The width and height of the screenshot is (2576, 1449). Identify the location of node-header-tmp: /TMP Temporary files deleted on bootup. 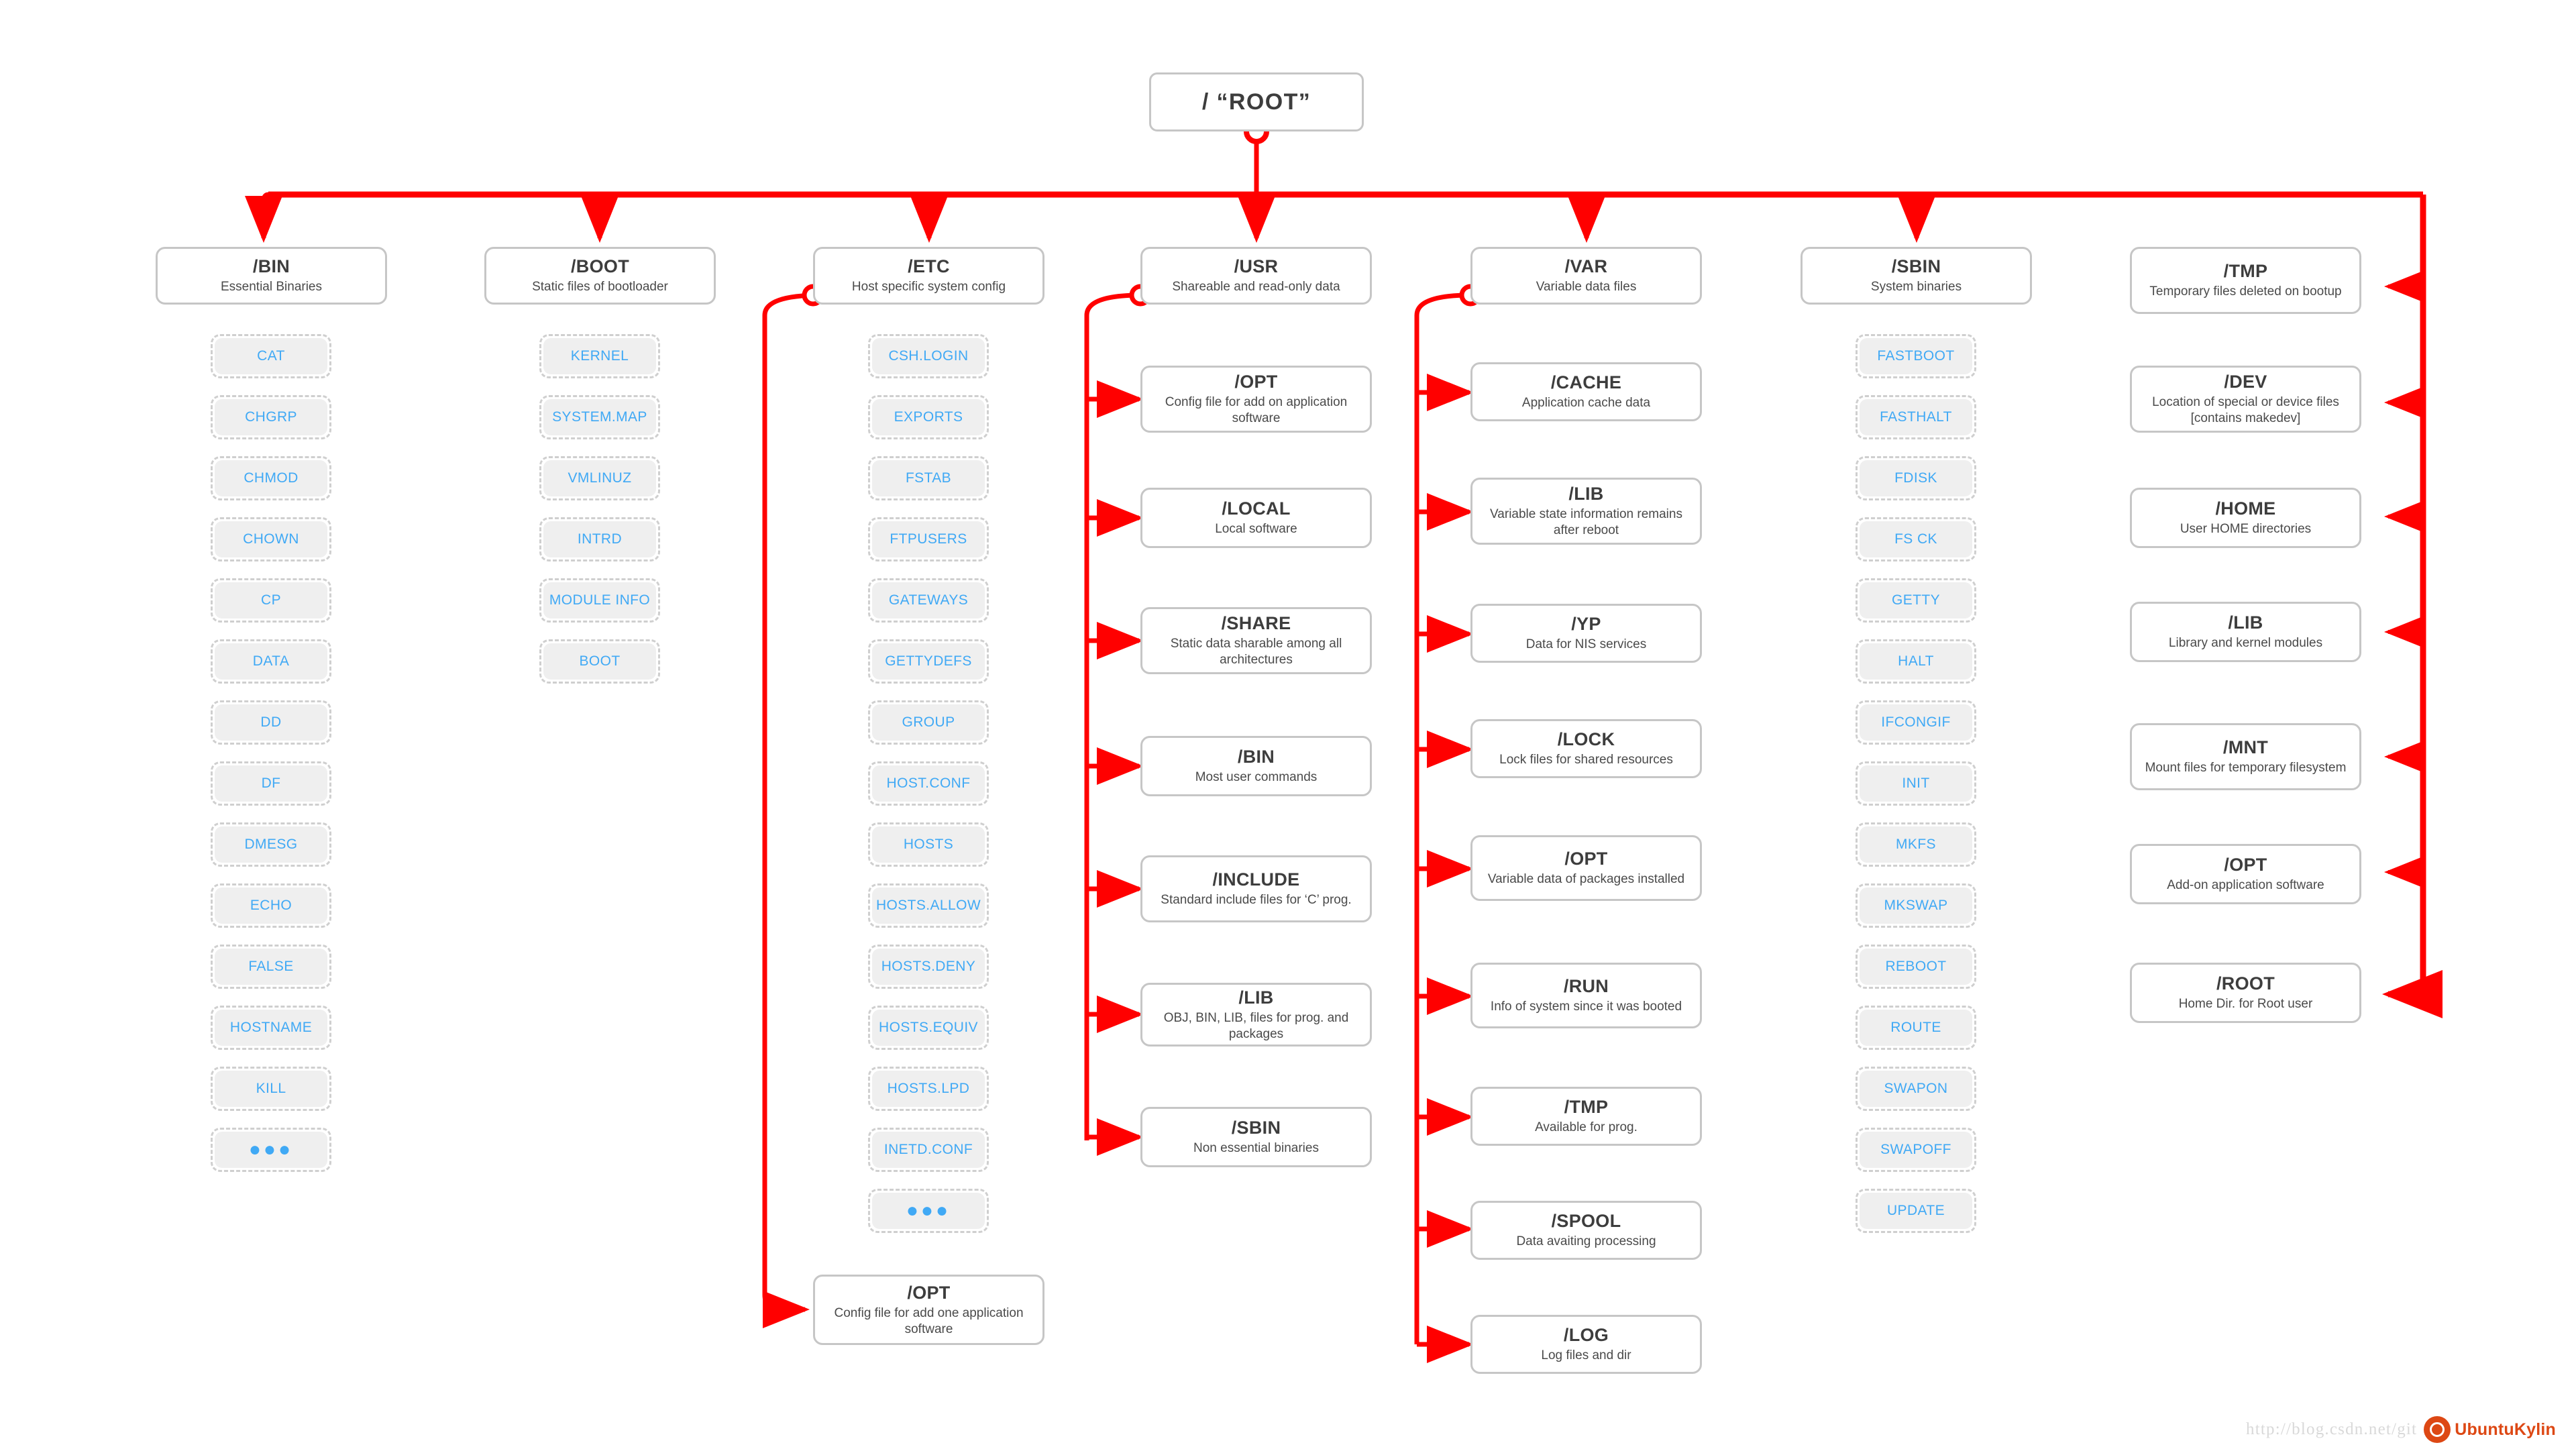
(2245, 280).